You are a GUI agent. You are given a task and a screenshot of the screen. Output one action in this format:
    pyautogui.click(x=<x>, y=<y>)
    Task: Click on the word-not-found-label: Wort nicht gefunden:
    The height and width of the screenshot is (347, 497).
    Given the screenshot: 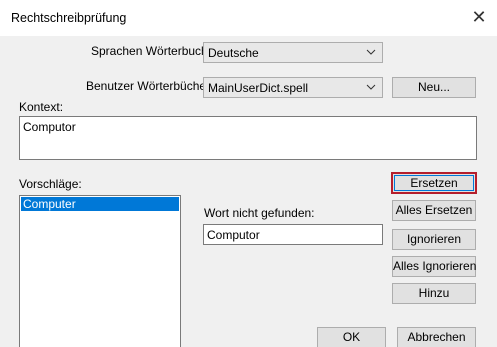 What is the action you would take?
    pyautogui.click(x=259, y=213)
    